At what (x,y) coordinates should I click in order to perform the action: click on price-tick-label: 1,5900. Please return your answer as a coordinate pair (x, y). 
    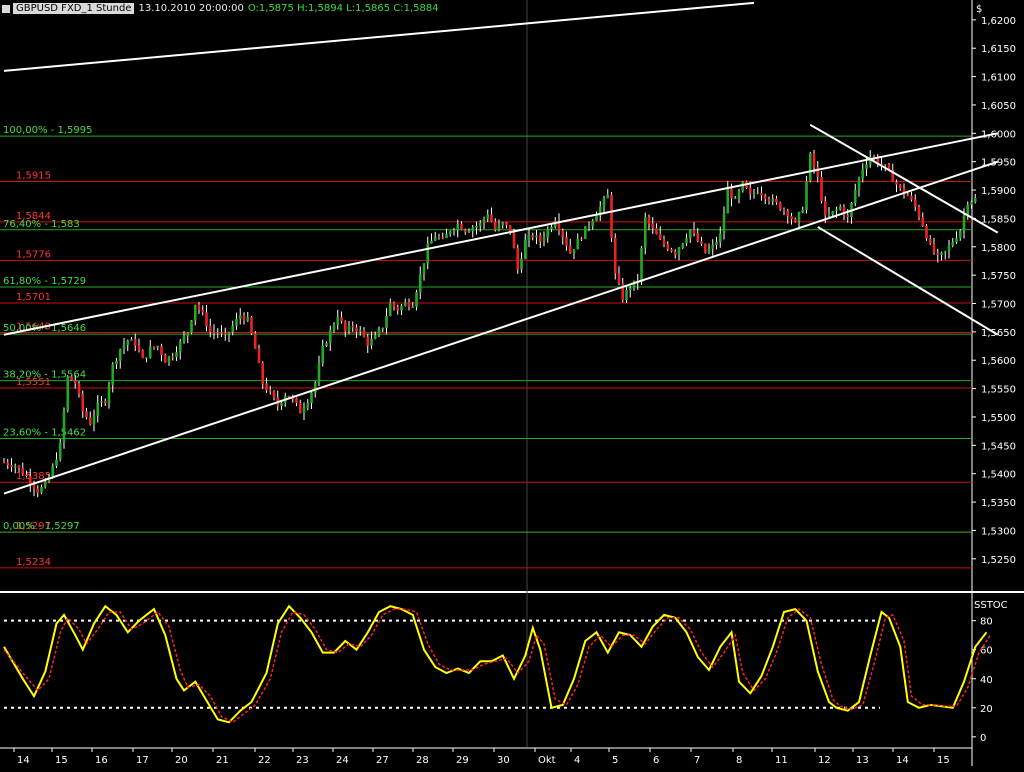
    Looking at the image, I should click on (998, 191).